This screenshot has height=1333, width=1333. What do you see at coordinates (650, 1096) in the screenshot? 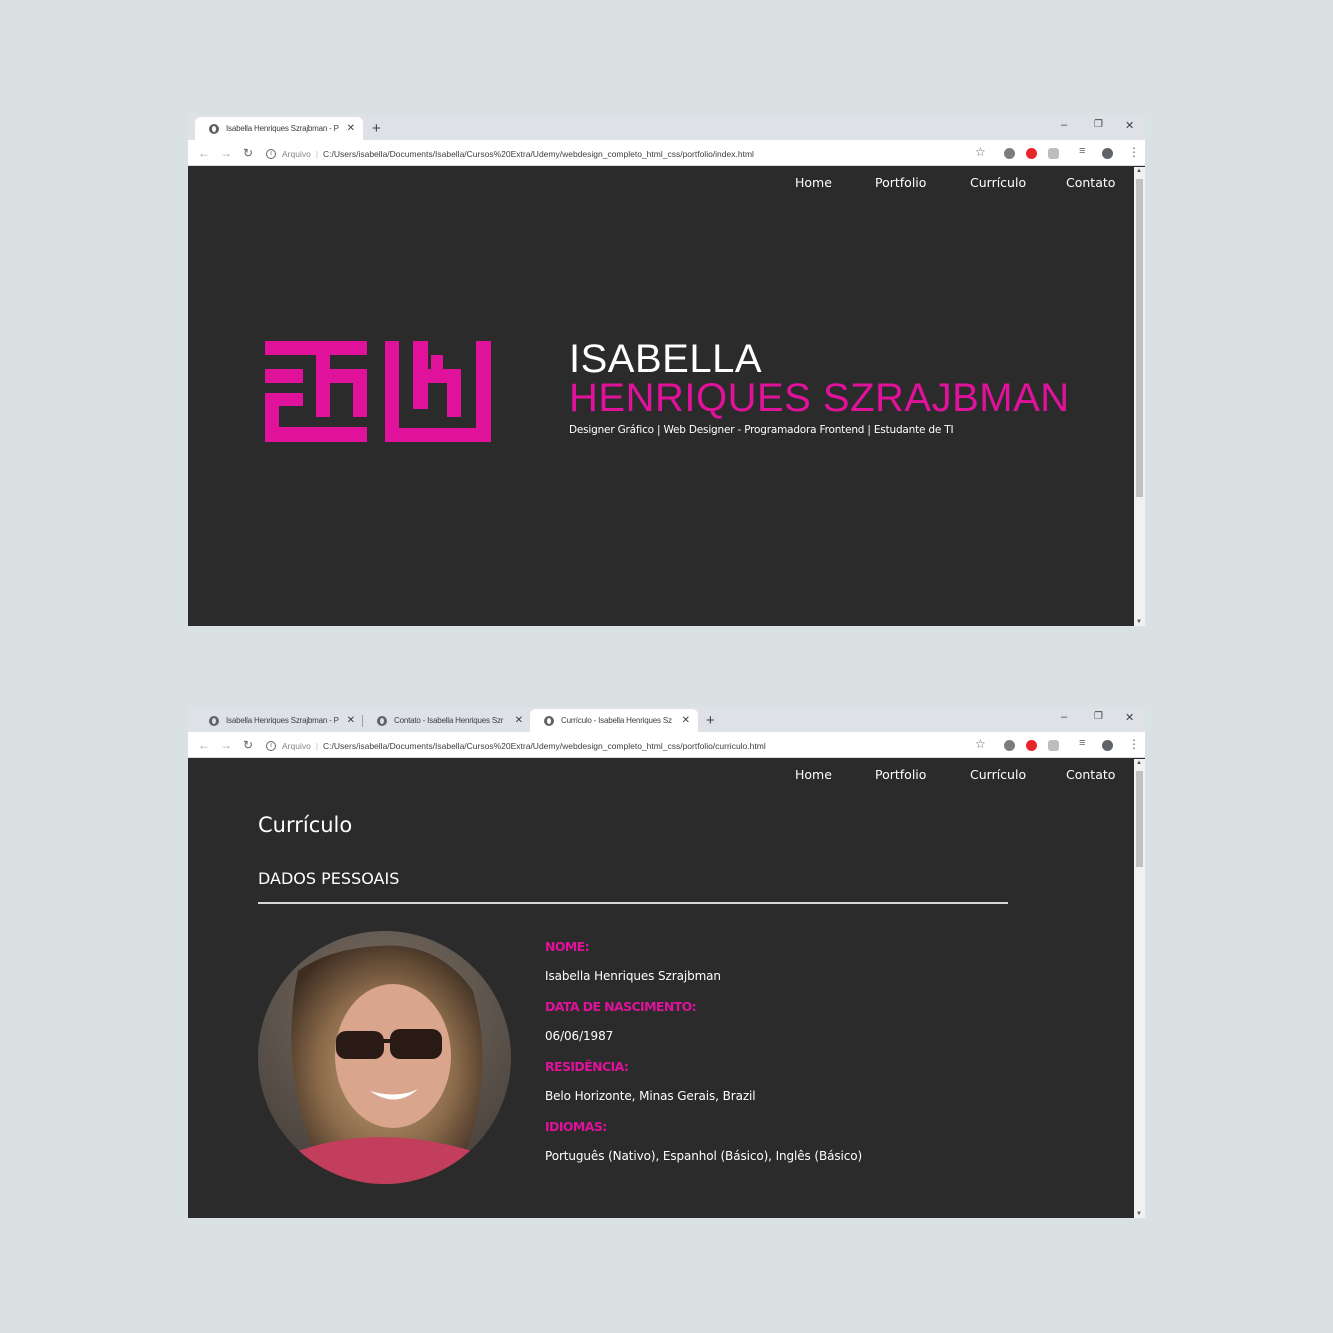
I see `field-value-residencia: Belo Horizonte, Minas Gerais, Brazil` at bounding box center [650, 1096].